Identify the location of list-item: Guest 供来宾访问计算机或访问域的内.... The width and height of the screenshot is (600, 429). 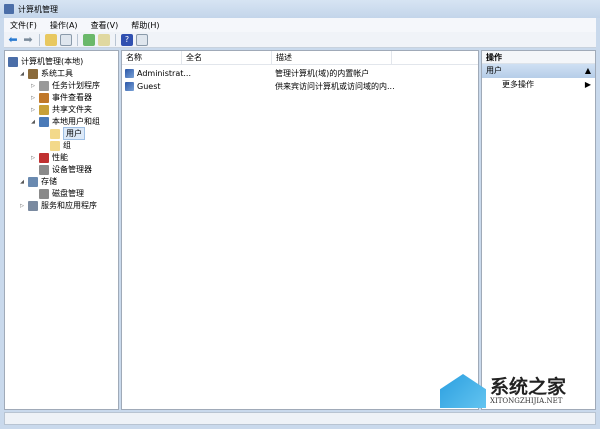
(300, 86).